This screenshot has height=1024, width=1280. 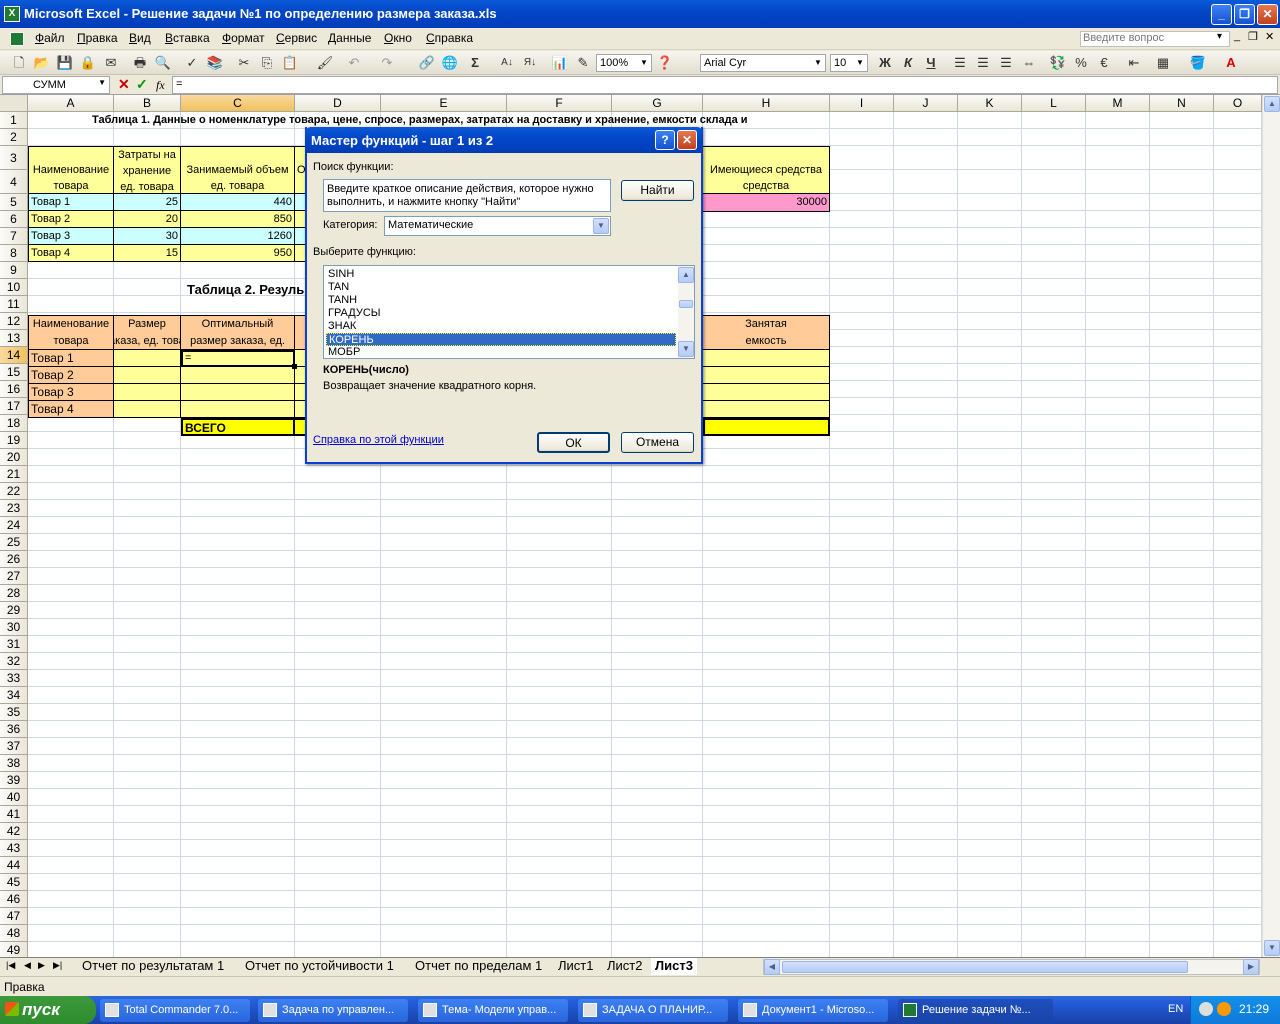 What do you see at coordinates (766, 392) in the screenshot?
I see `t2-capacity-cell` at bounding box center [766, 392].